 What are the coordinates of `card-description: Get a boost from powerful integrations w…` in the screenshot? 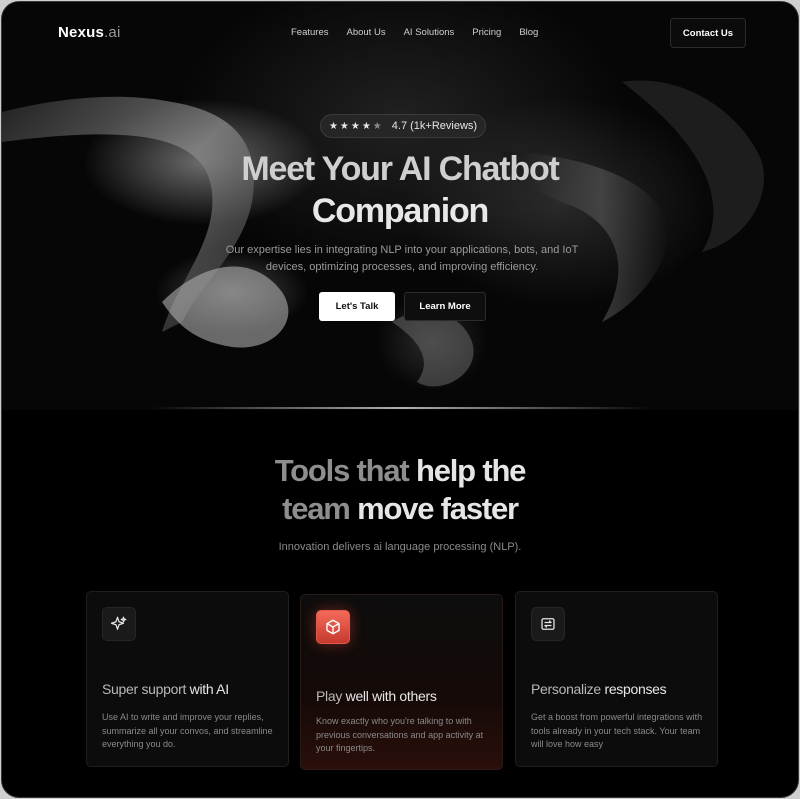 It's located at (617, 730).